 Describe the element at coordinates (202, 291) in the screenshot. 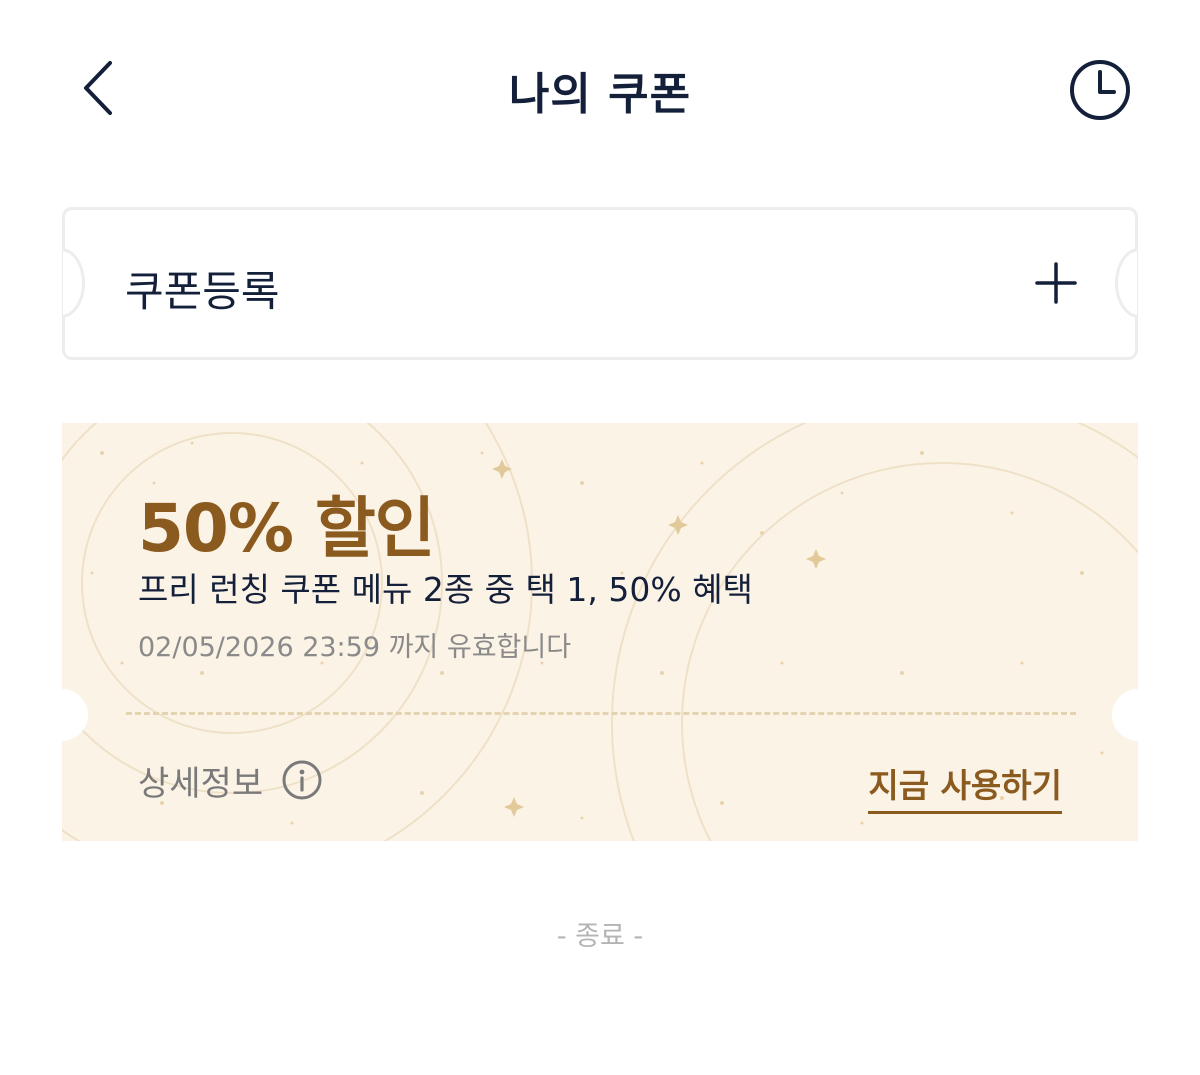

I see `coupon-register-label: 쿠폰등록` at that location.